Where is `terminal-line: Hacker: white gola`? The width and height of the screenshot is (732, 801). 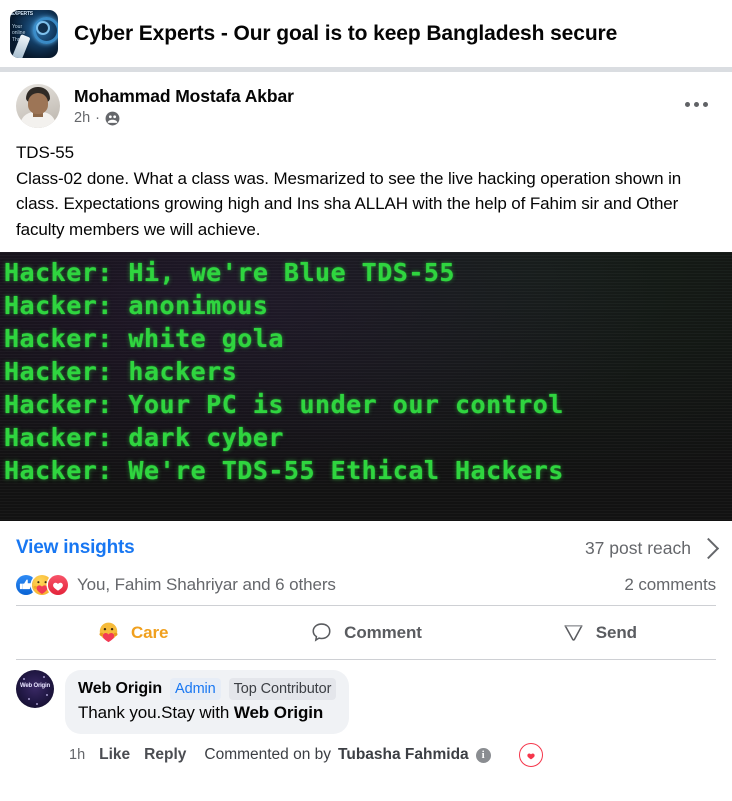
terminal-line: Hacker: white gola is located at coordinates (144, 338).